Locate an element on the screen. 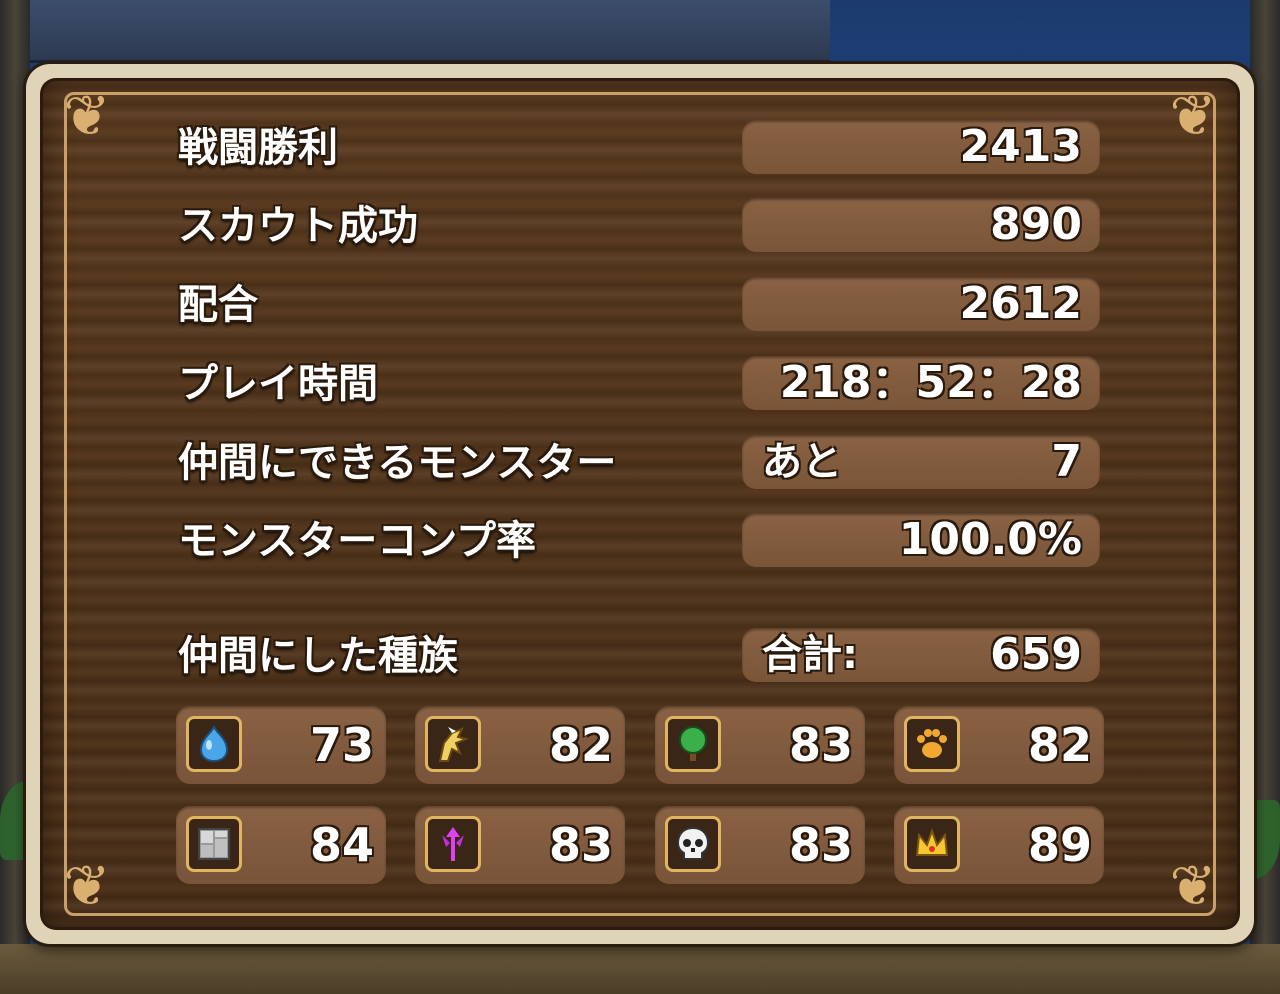  stat-value: 7 is located at coordinates (1066, 461).